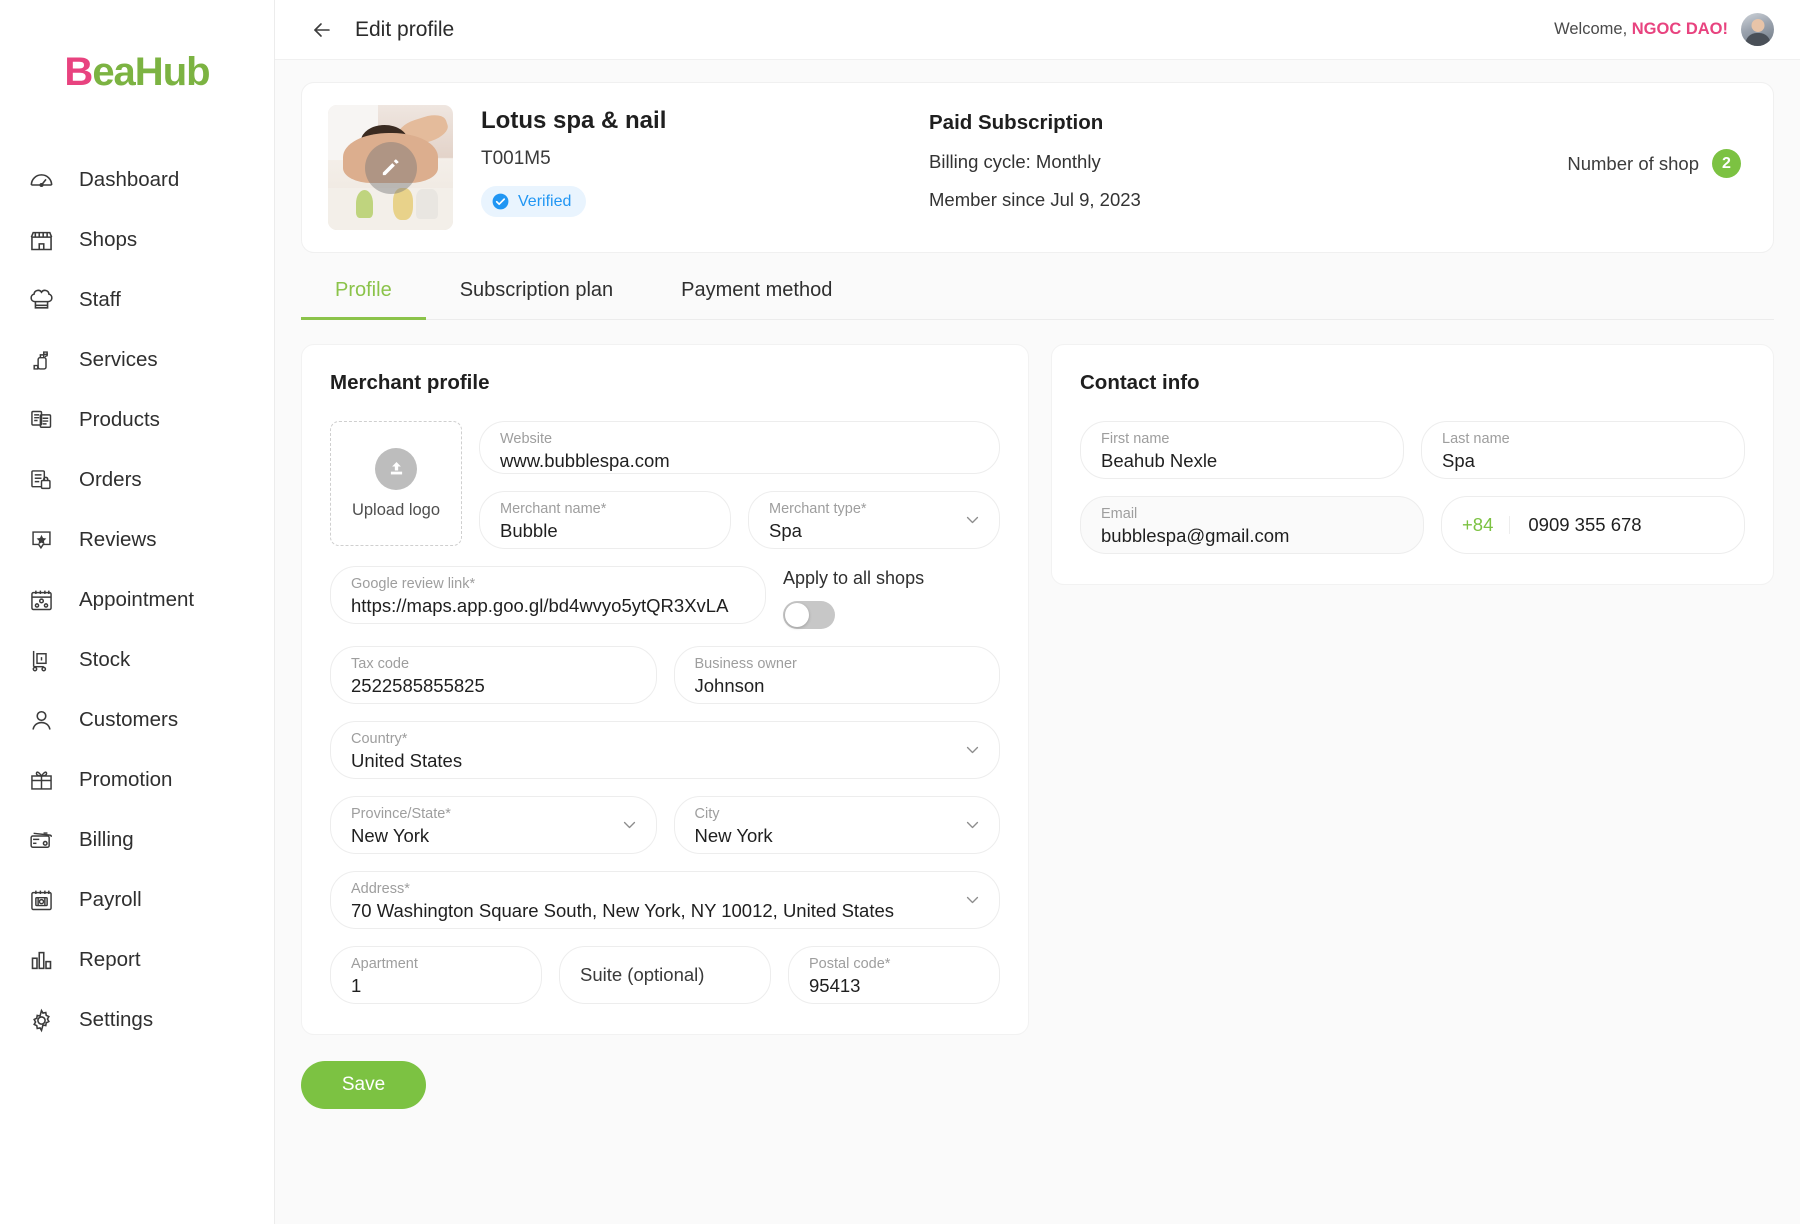 The image size is (1800, 1224). What do you see at coordinates (137, 1020) in the screenshot?
I see `sidebar-item-settings: Settings` at bounding box center [137, 1020].